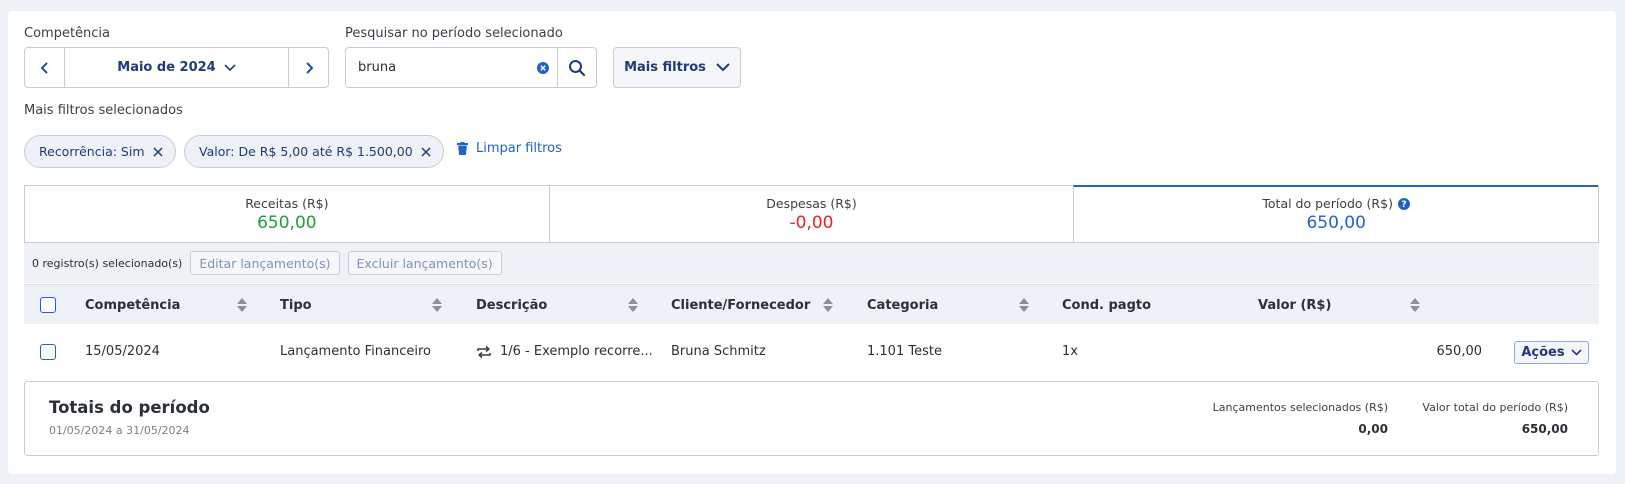 This screenshot has width=1625, height=484. Describe the element at coordinates (132, 305) in the screenshot. I see `header-competencia: Competência` at that location.